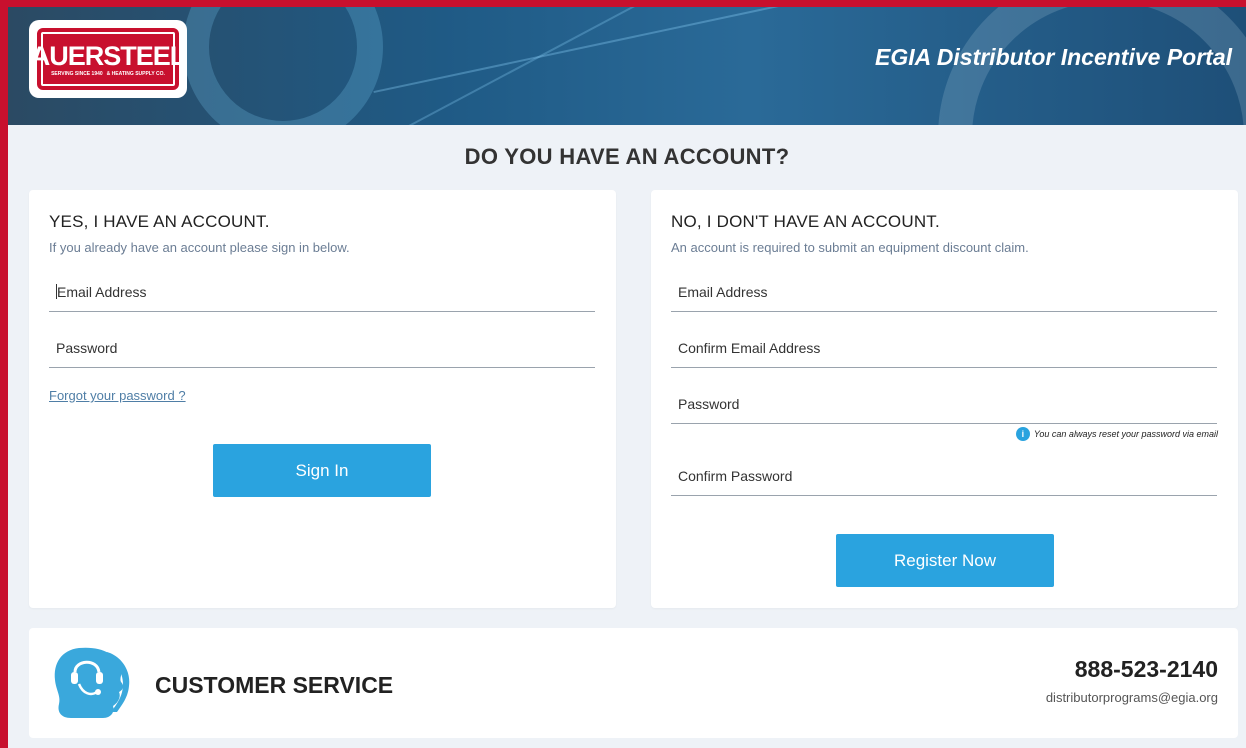 Image resolution: width=1246 pixels, height=748 pixels. Describe the element at coordinates (87, 348) in the screenshot. I see `signin-password-placeholder: Password` at that location.